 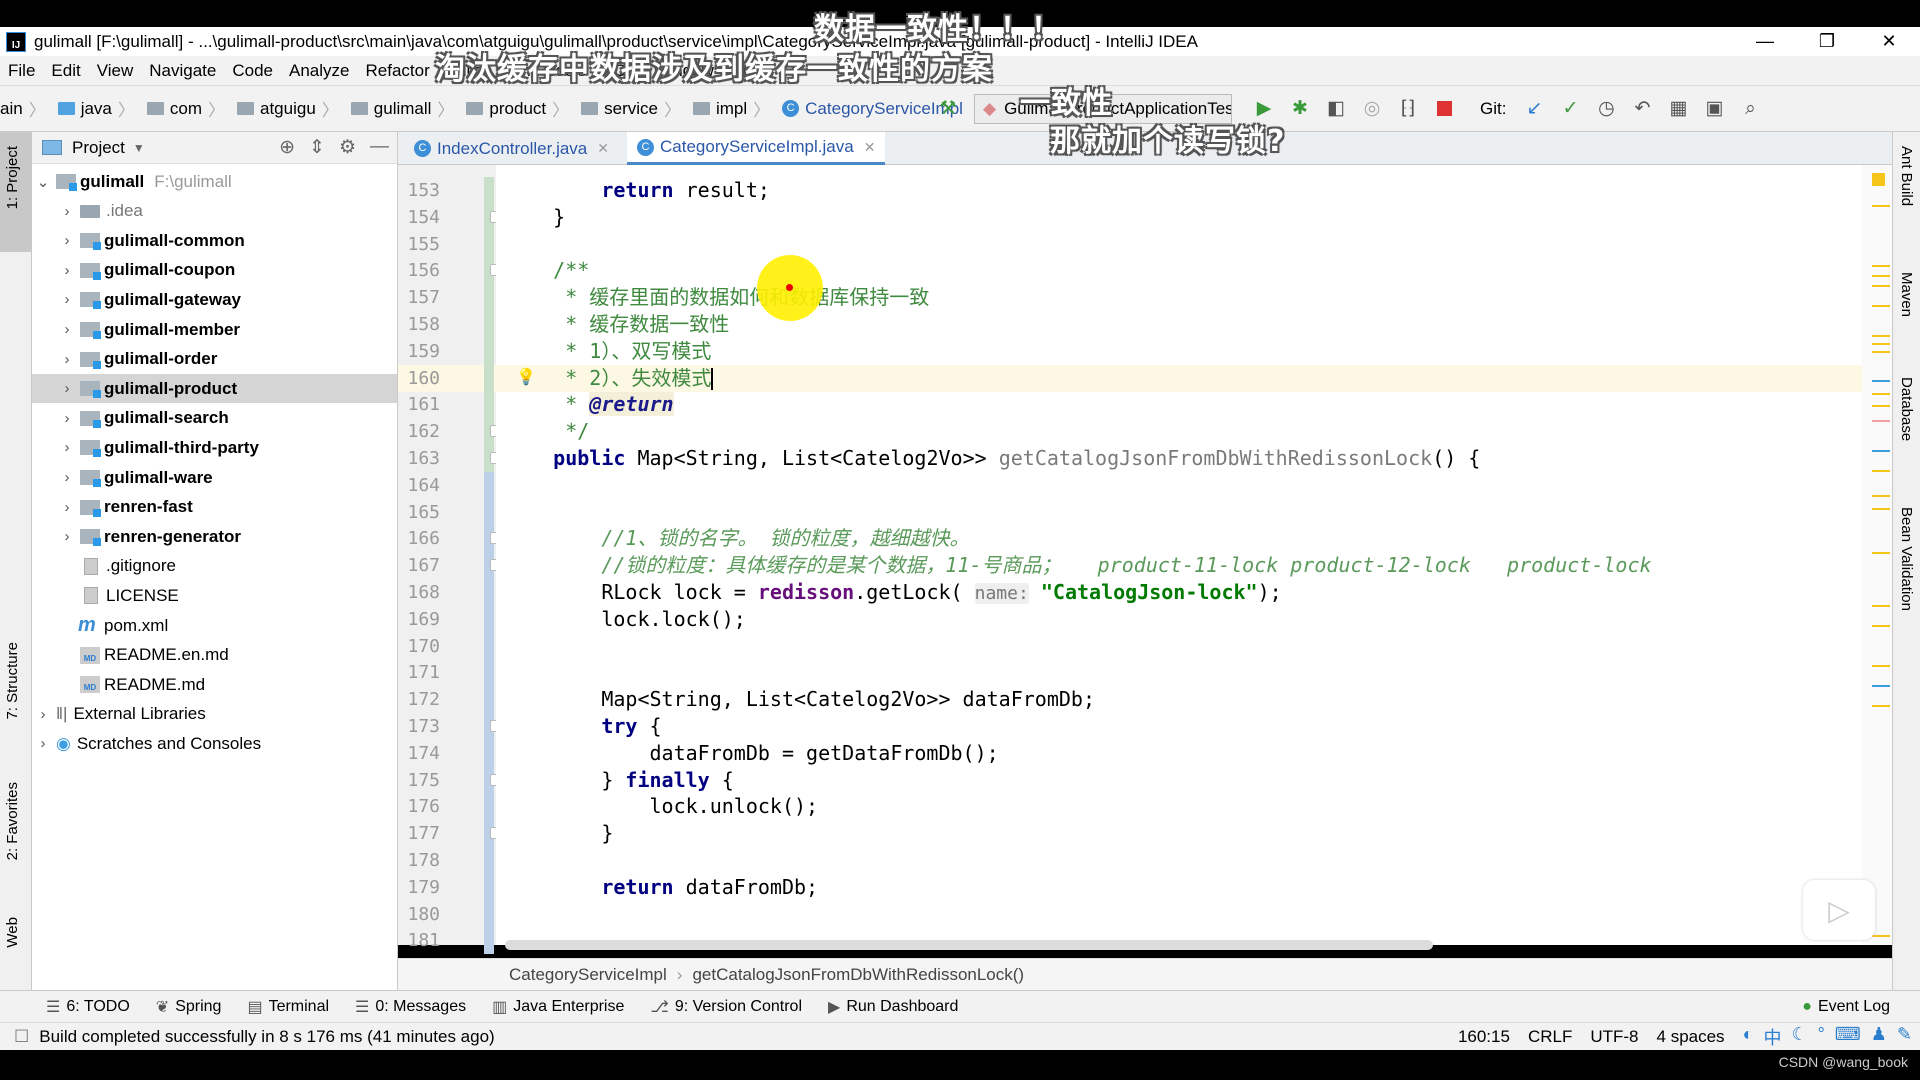 I want to click on tool-web: Web, so click(x=12, y=932).